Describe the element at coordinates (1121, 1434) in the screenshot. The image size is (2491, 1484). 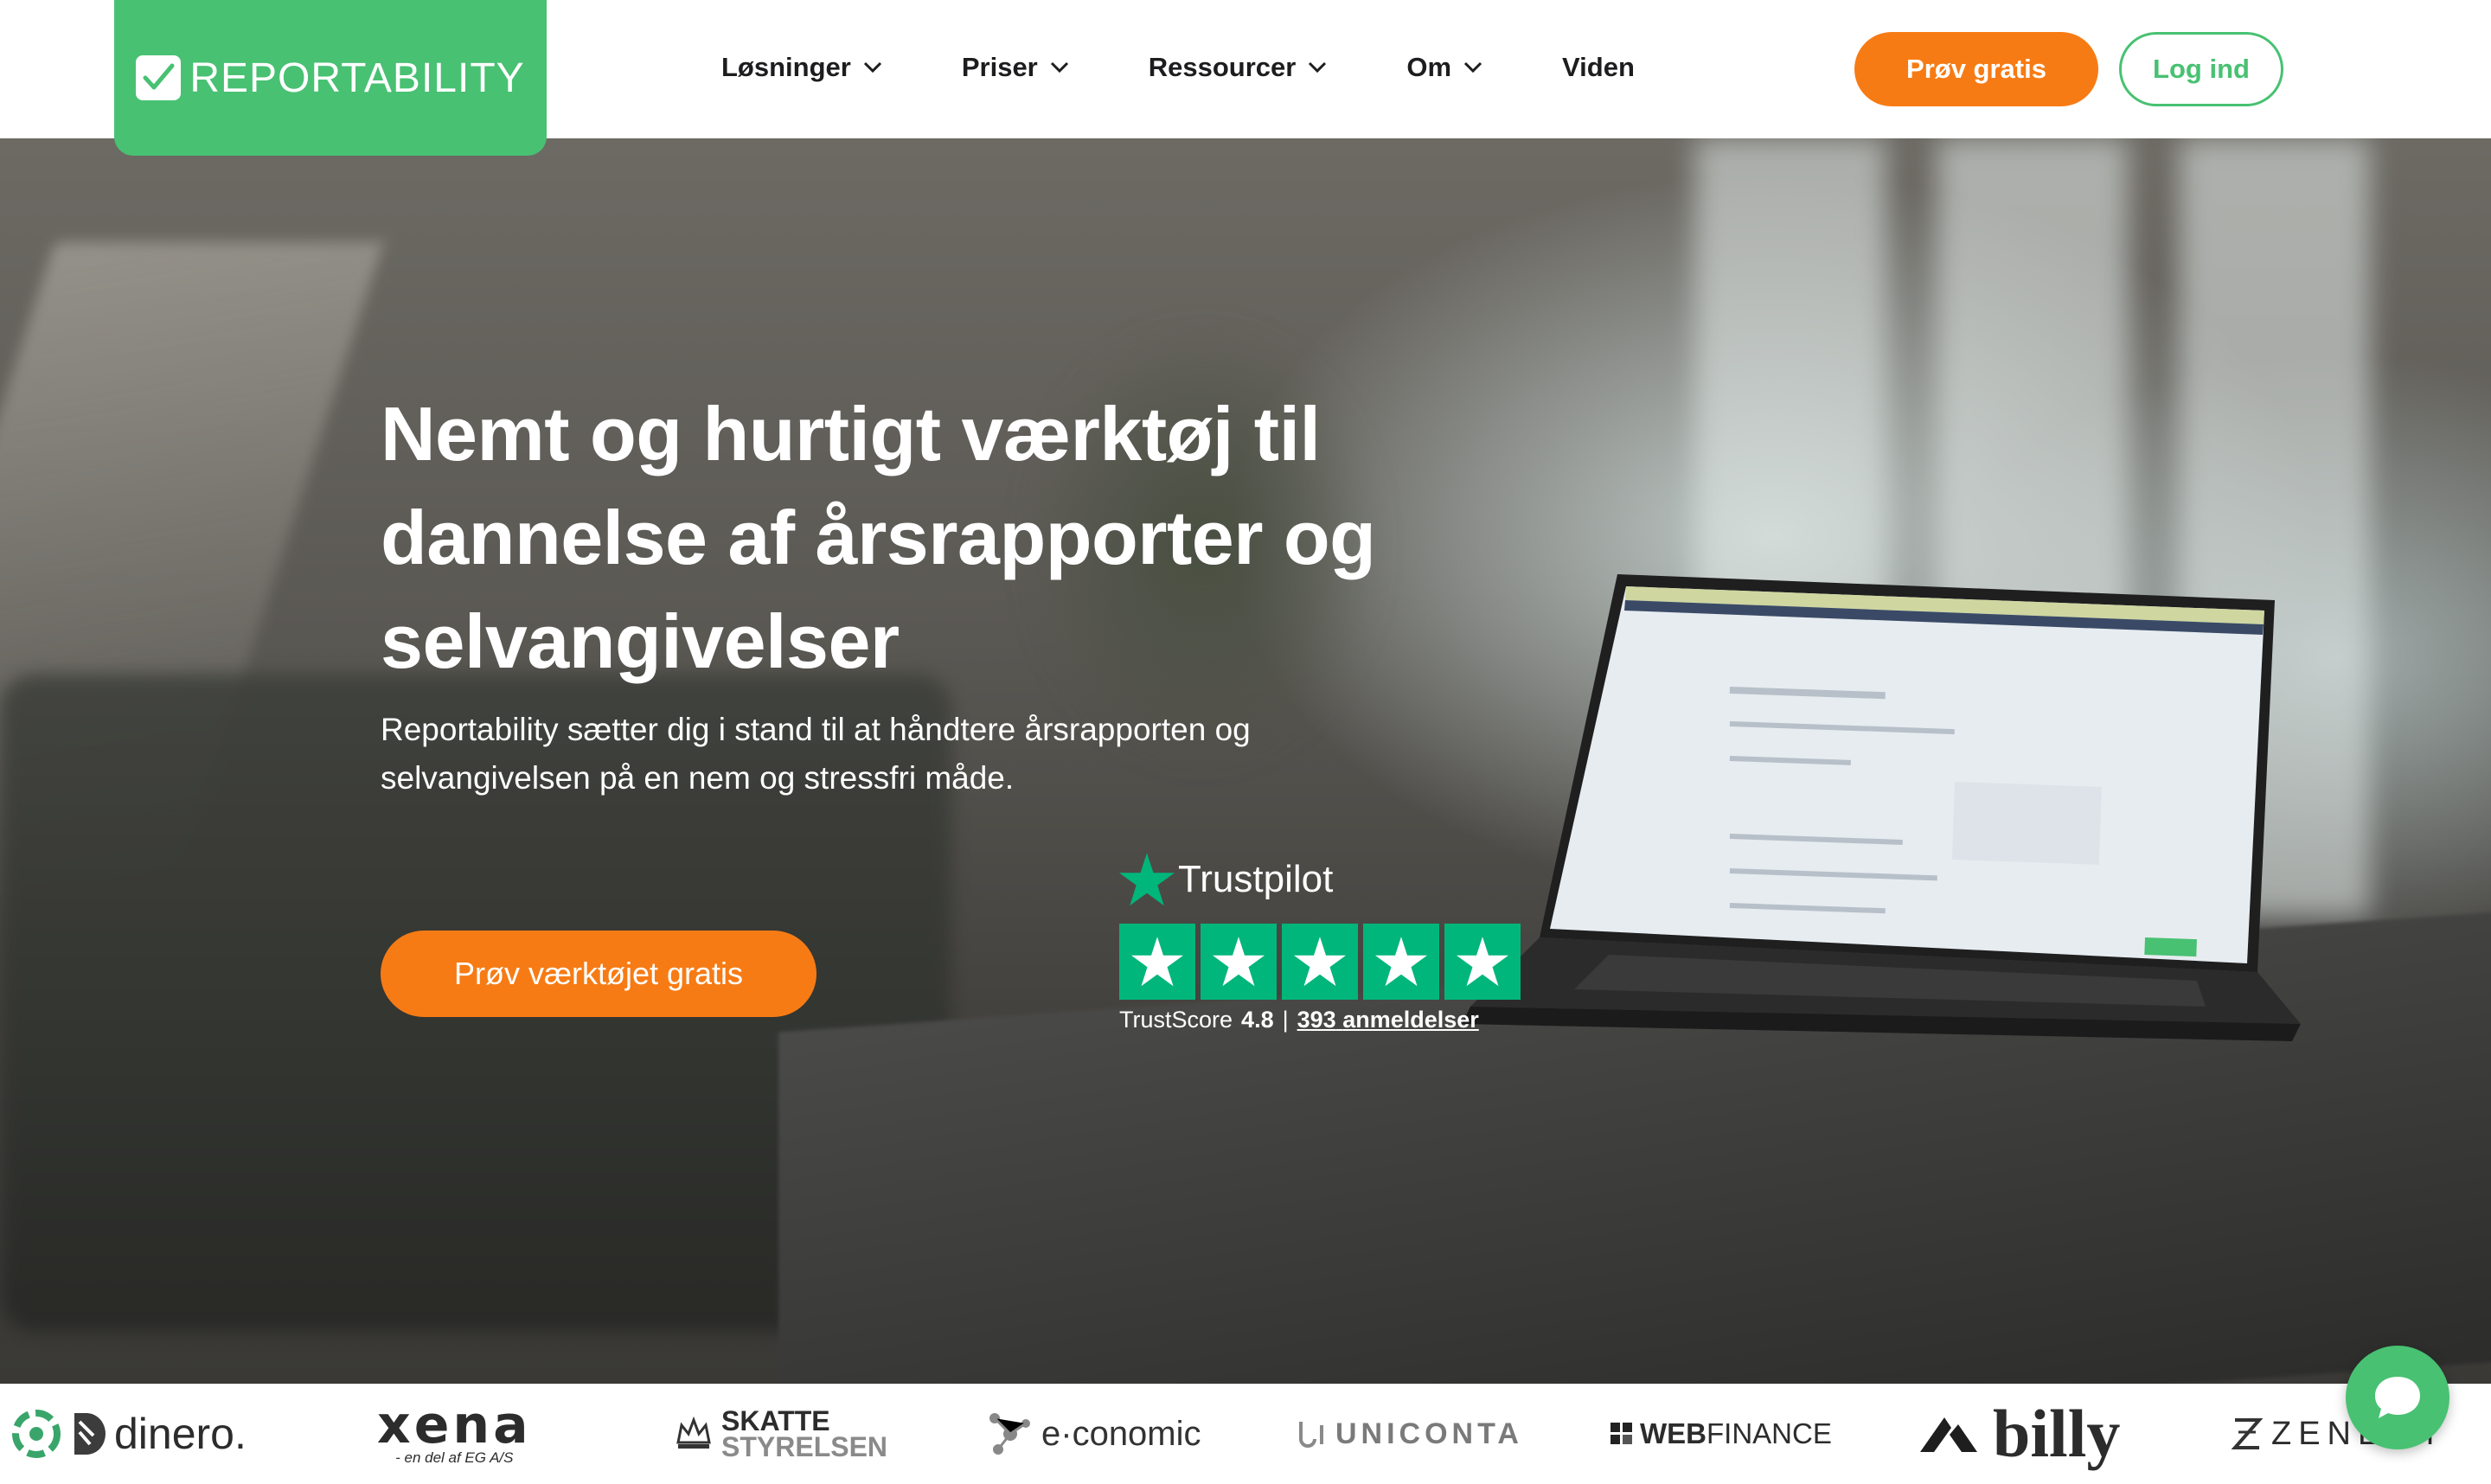
I see `economic-text: e·conomic` at that location.